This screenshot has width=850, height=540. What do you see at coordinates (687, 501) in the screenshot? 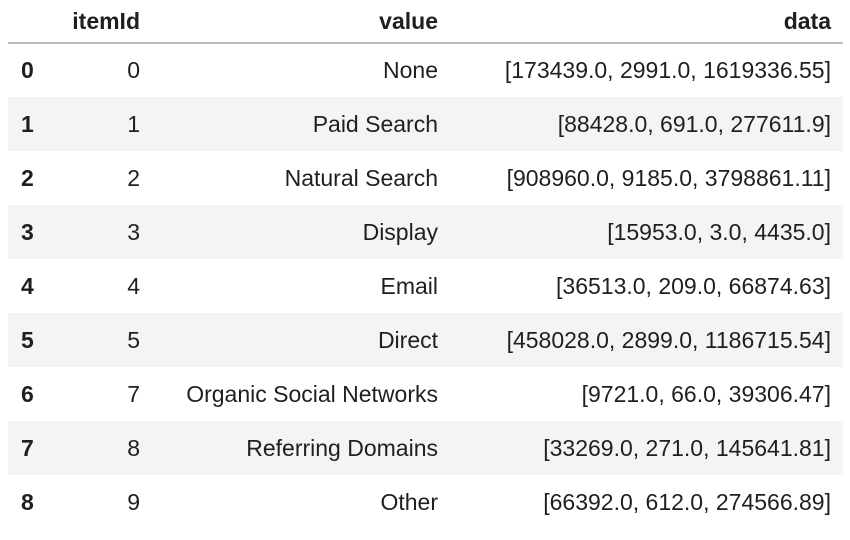
I see `cell-data: [66392.0, 612.0, 274566.89]` at bounding box center [687, 501].